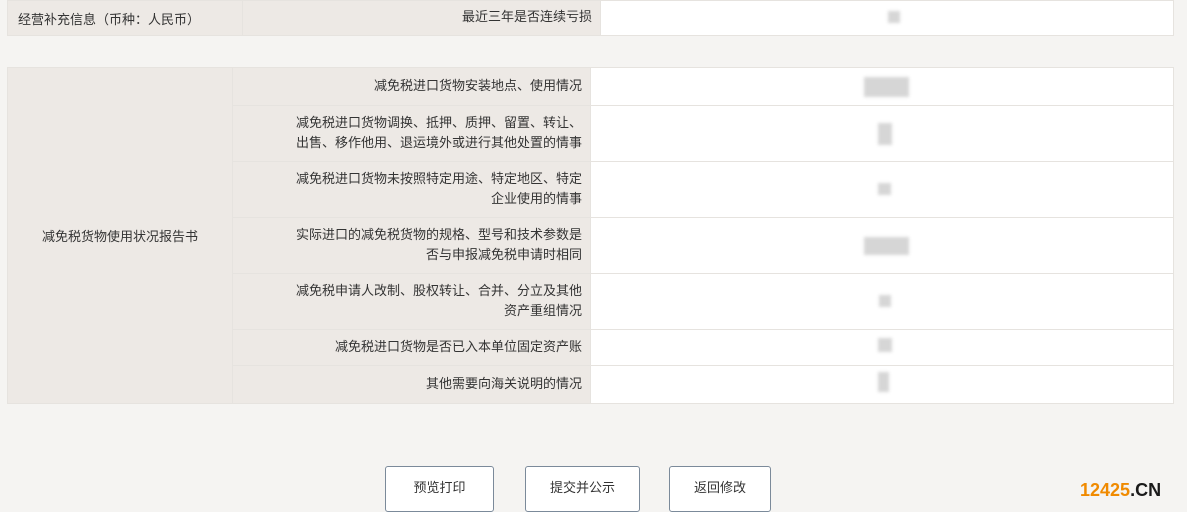 The height and width of the screenshot is (512, 1187). Describe the element at coordinates (438, 123) in the screenshot. I see `row-label-1-line-0: 减免税进口货物调换、抵押、质押、留置、转让、` at that location.